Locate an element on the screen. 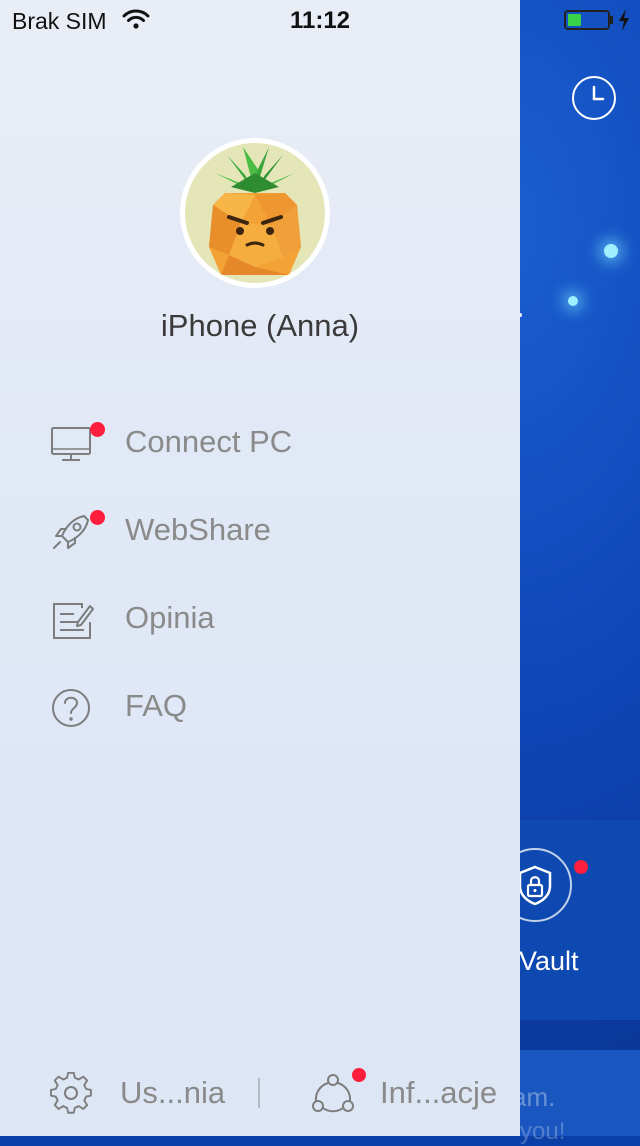 This screenshot has height=1146, width=640. menu-item-label: WebShare is located at coordinates (198, 529).